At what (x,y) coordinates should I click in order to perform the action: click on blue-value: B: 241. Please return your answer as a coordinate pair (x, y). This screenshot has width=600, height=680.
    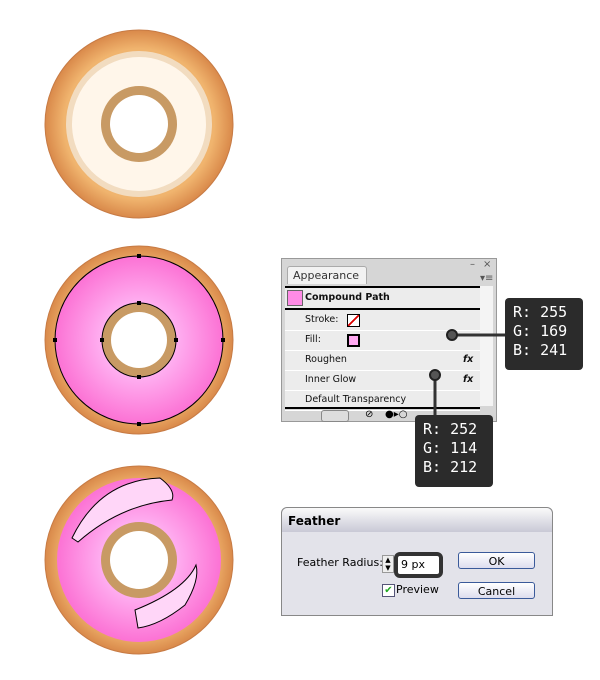
    Looking at the image, I should click on (540, 350).